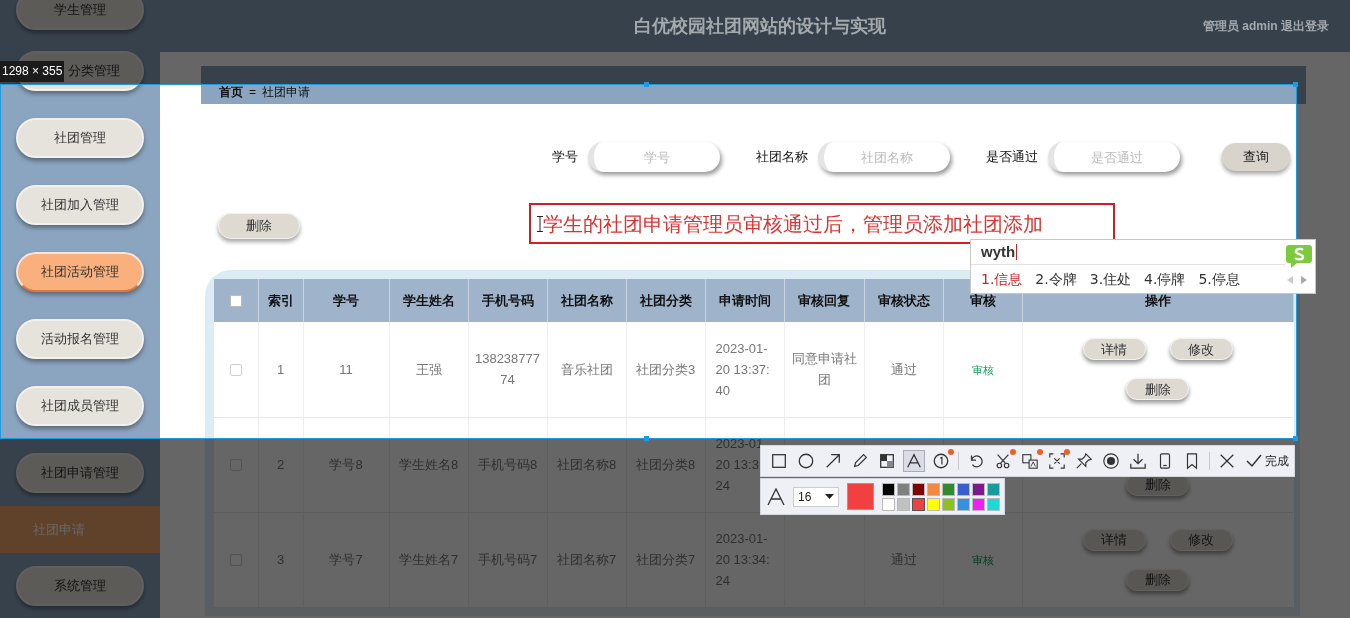 This screenshot has width=1350, height=618. What do you see at coordinates (235, 370) in the screenshot?
I see `row-checkbox` at bounding box center [235, 370].